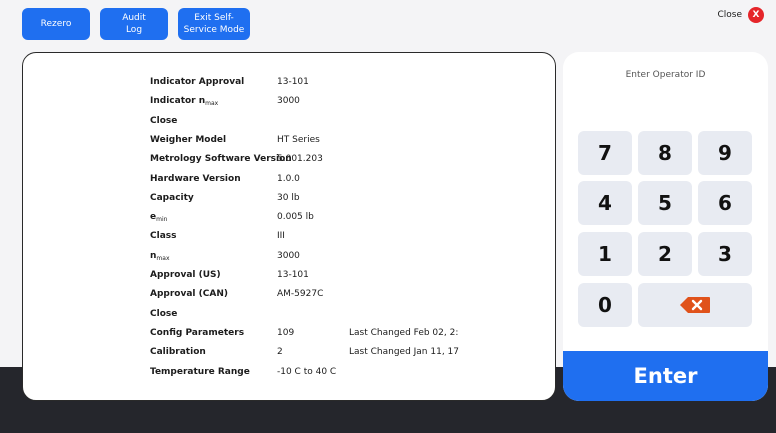 The height and width of the screenshot is (433, 776). What do you see at coordinates (281, 236) in the screenshot?
I see `info-value: III` at bounding box center [281, 236].